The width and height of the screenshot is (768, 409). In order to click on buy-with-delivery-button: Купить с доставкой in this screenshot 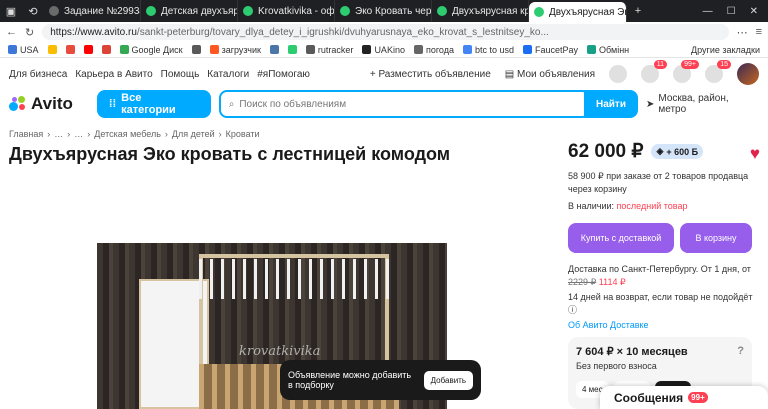, I will do `click(621, 238)`.